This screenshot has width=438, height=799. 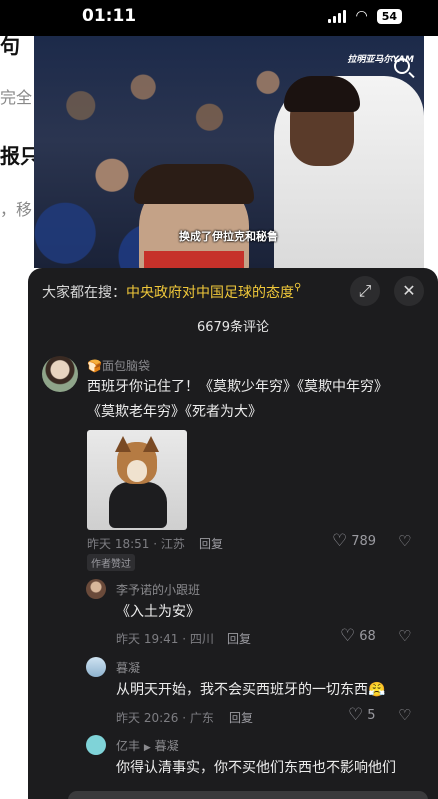 What do you see at coordinates (219, 18) in the screenshot?
I see `status-bar: 01:11 ◠ 54` at bounding box center [219, 18].